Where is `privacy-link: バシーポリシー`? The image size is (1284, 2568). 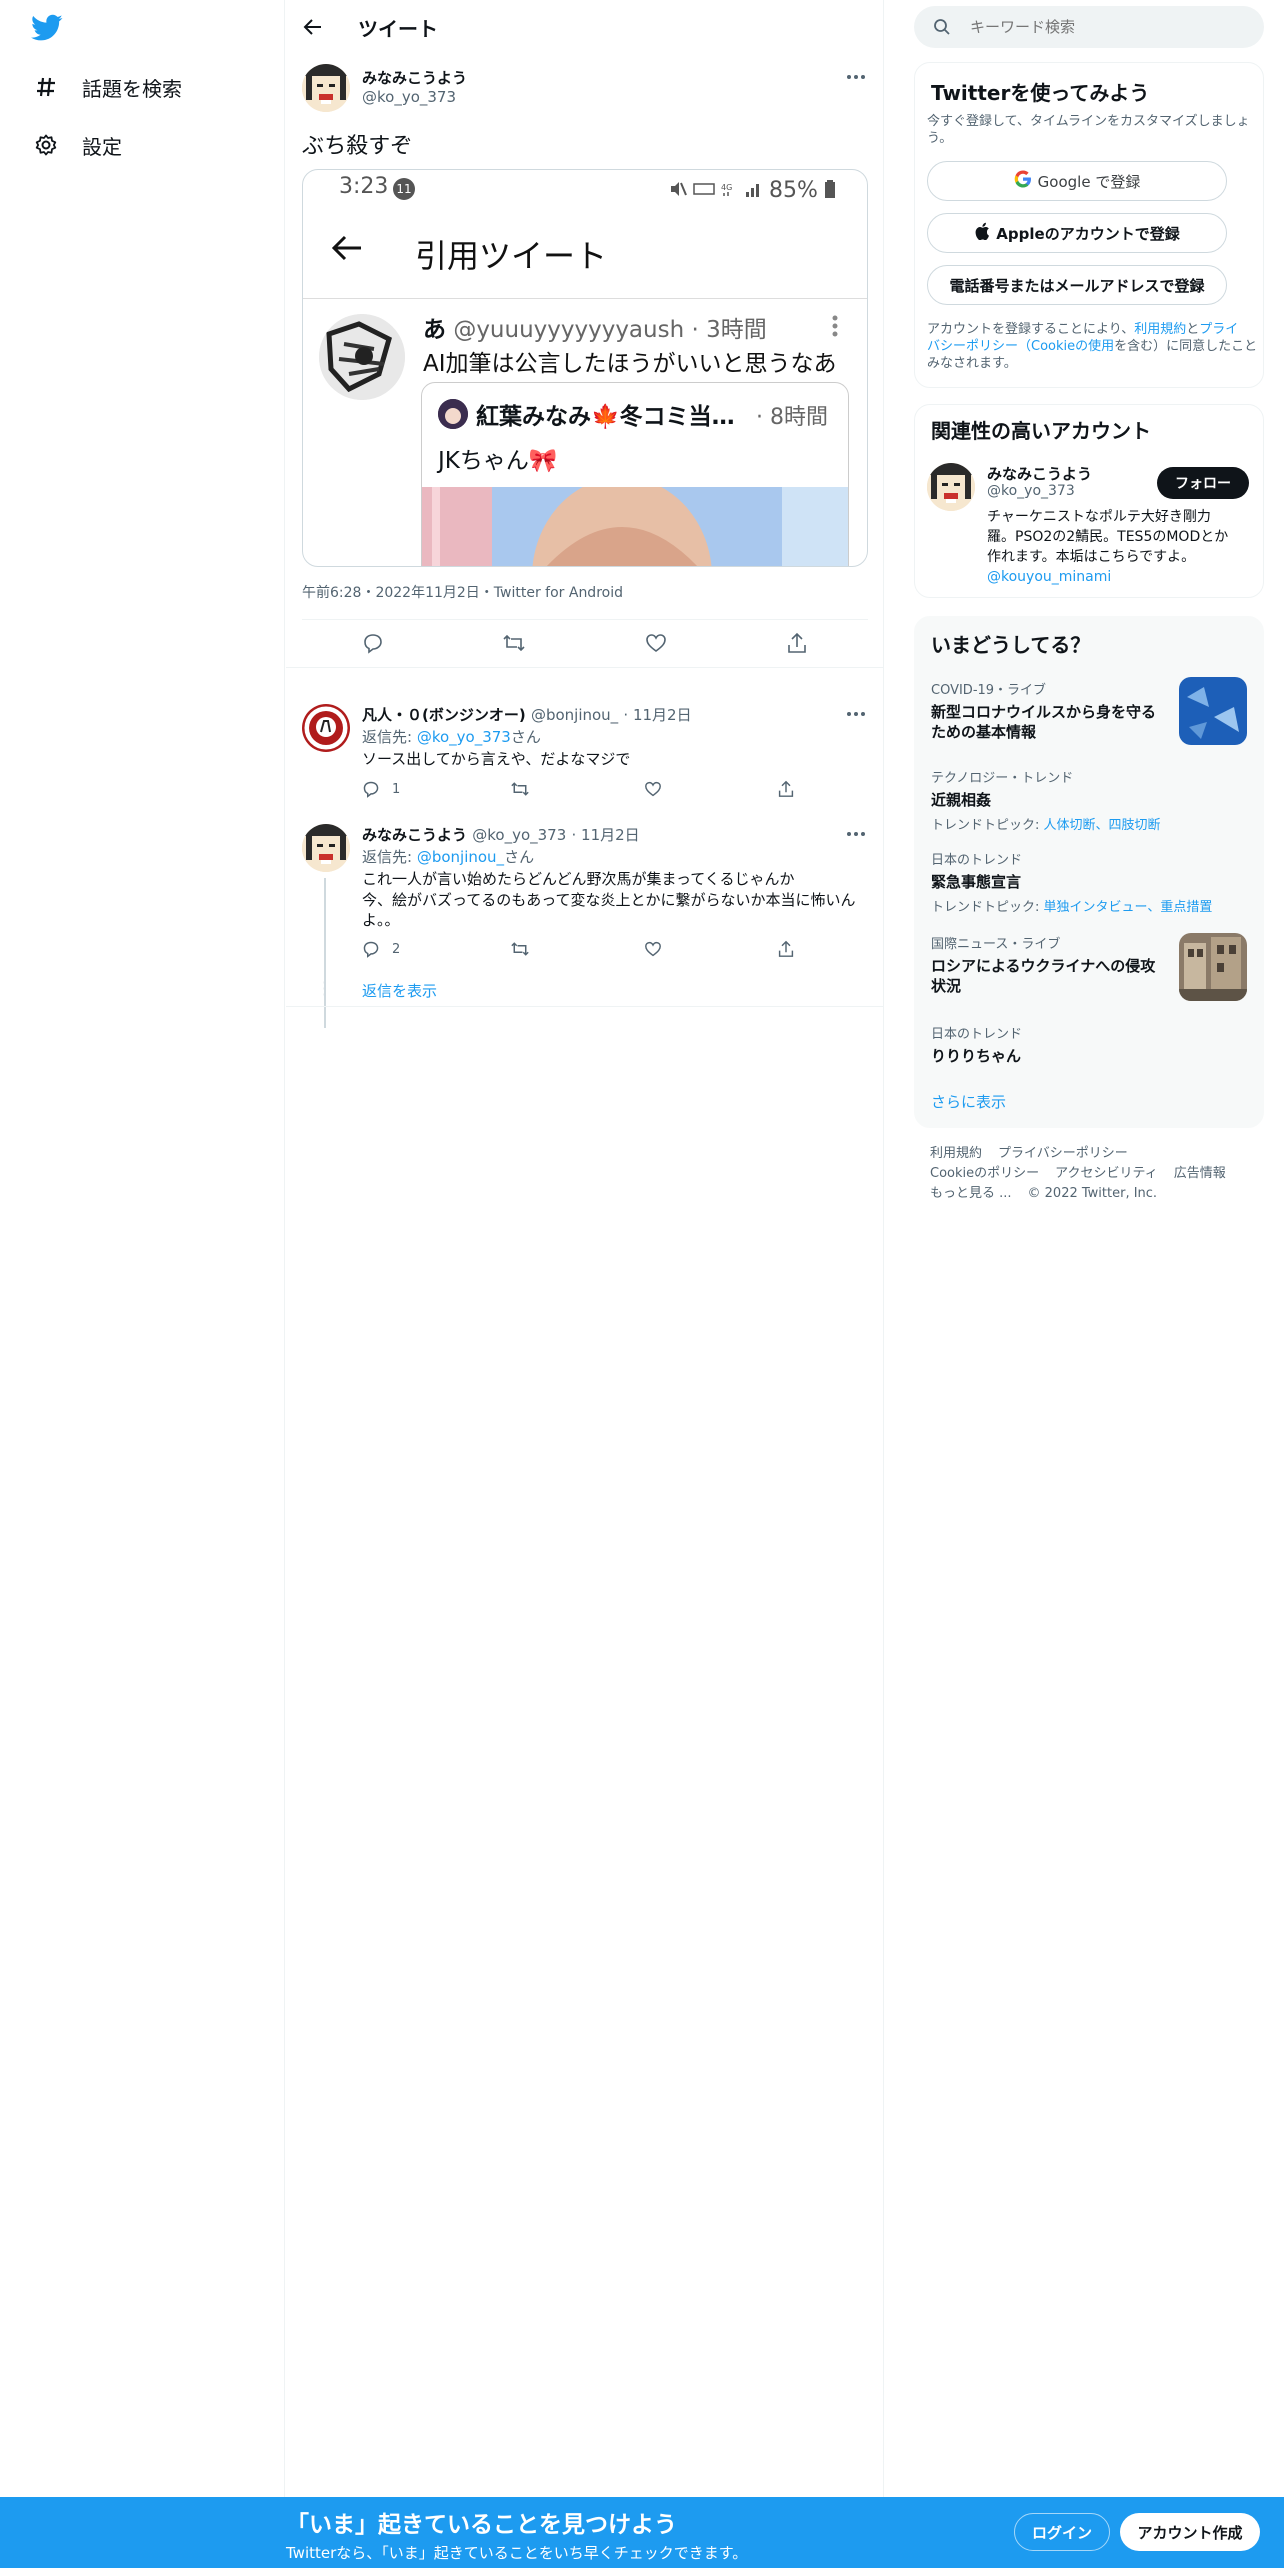 privacy-link: バシーポリシー is located at coordinates (972, 346).